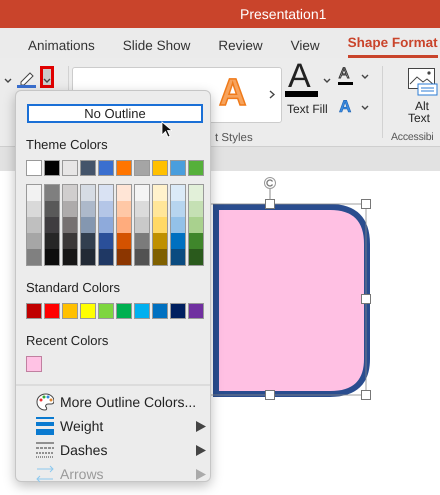 This screenshot has width=440, height=495. What do you see at coordinates (26, 79) in the screenshot?
I see `pen-icon` at bounding box center [26, 79].